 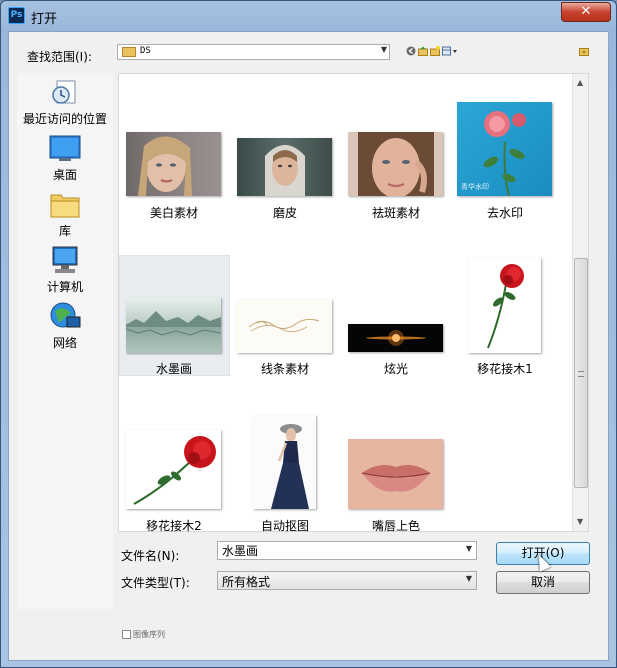 I want to click on place-label: 桌面, so click(x=64, y=175).